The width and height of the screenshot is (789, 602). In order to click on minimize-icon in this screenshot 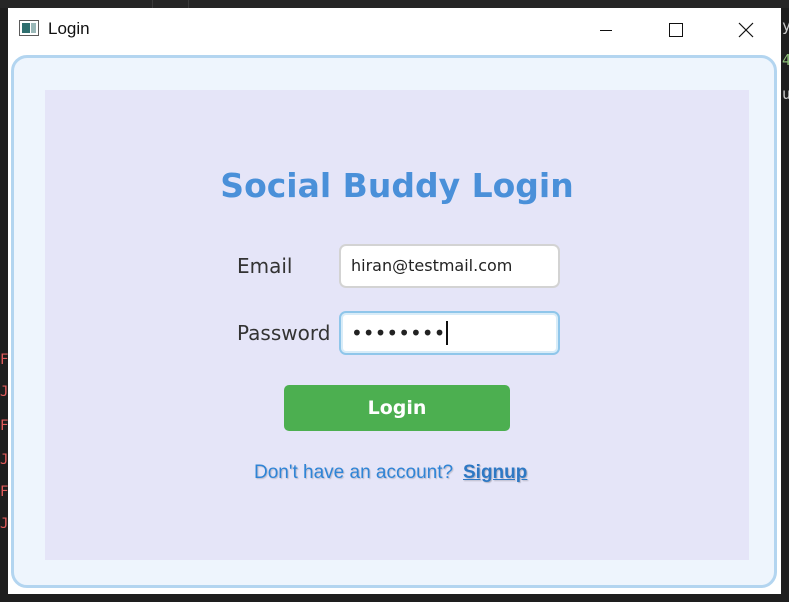, I will do `click(606, 30)`.